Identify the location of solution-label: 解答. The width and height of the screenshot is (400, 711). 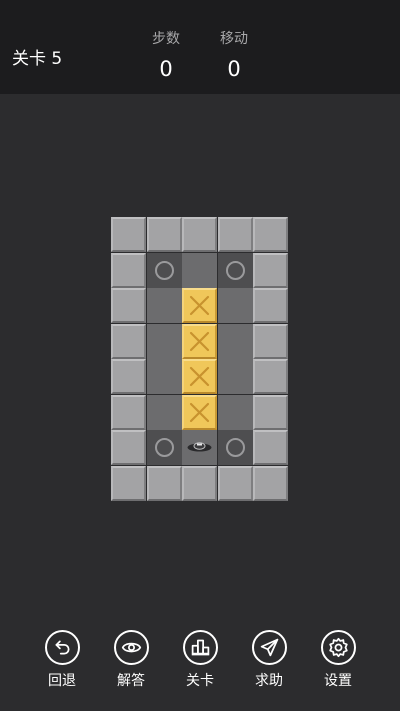
(131, 681).